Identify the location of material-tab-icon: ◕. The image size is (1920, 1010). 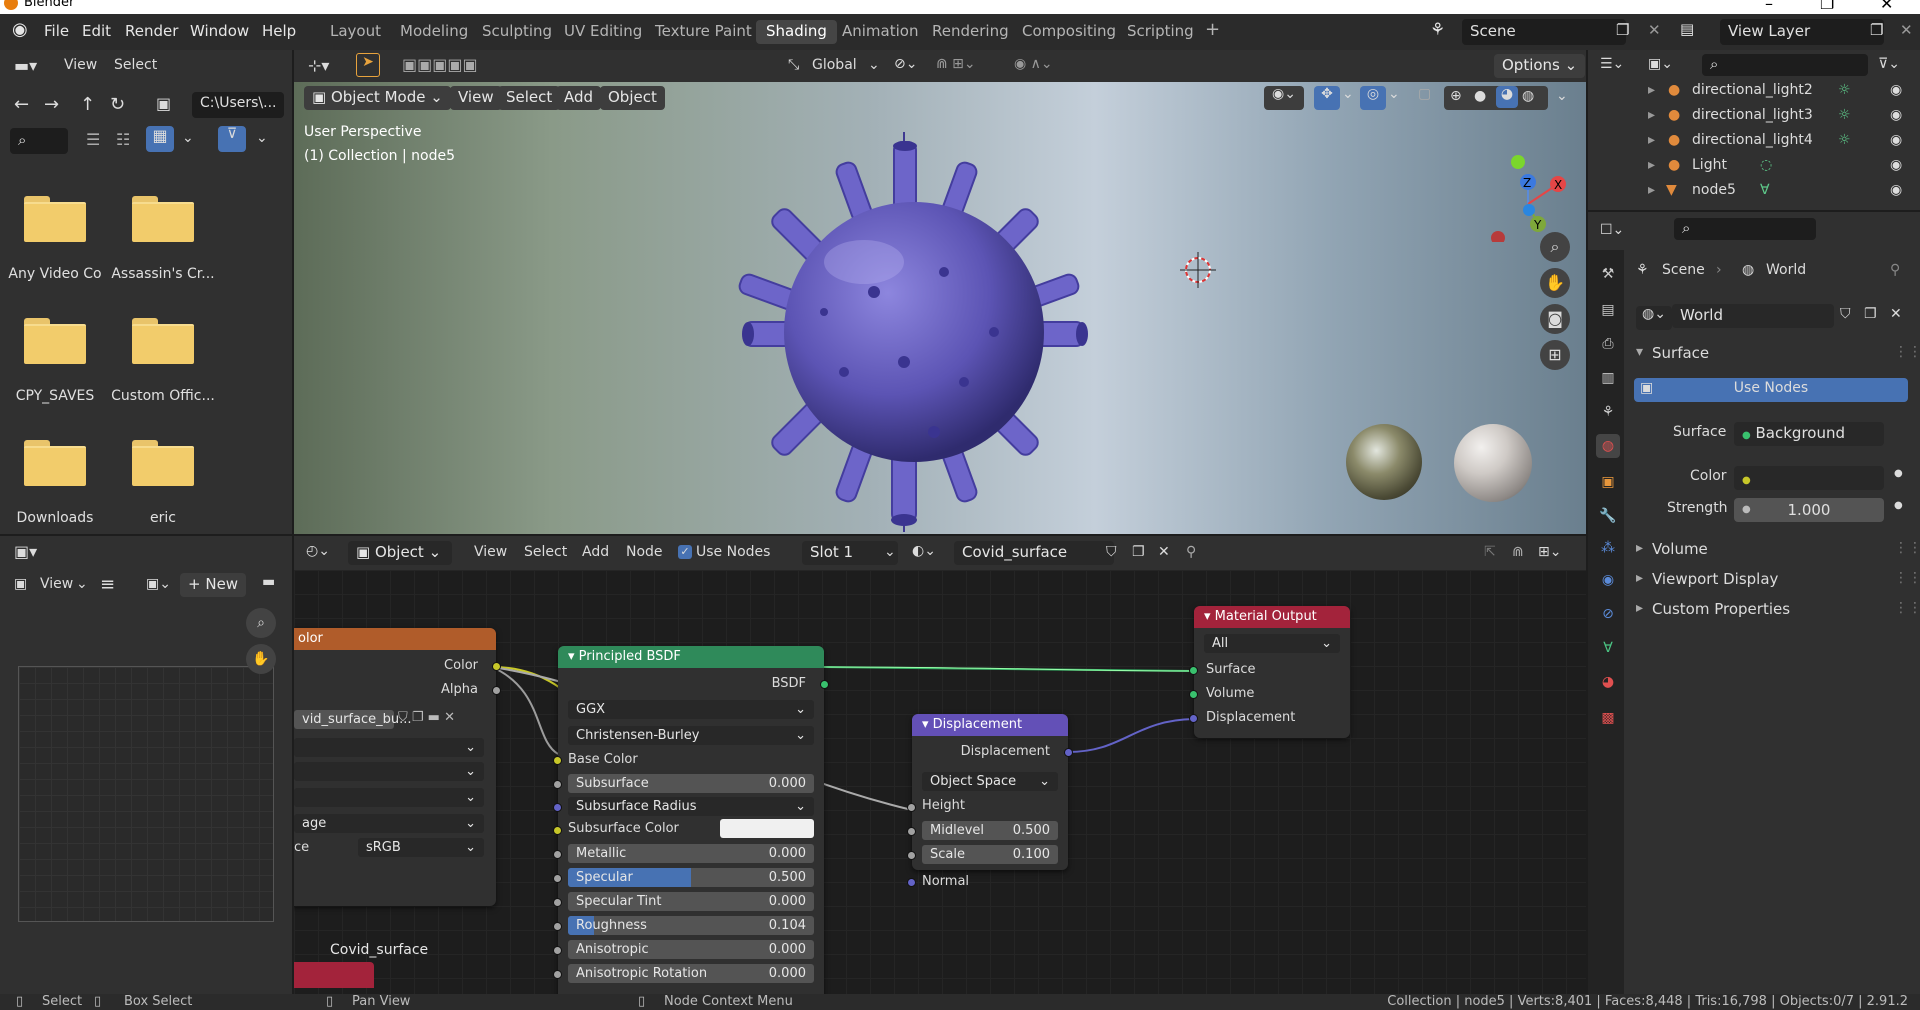
(1608, 682).